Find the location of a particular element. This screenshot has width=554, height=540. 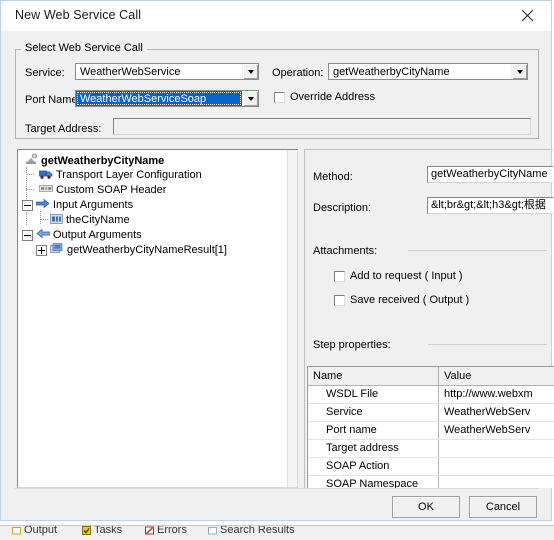

table-row: WSDL File http://www.webxm is located at coordinates (431, 394).